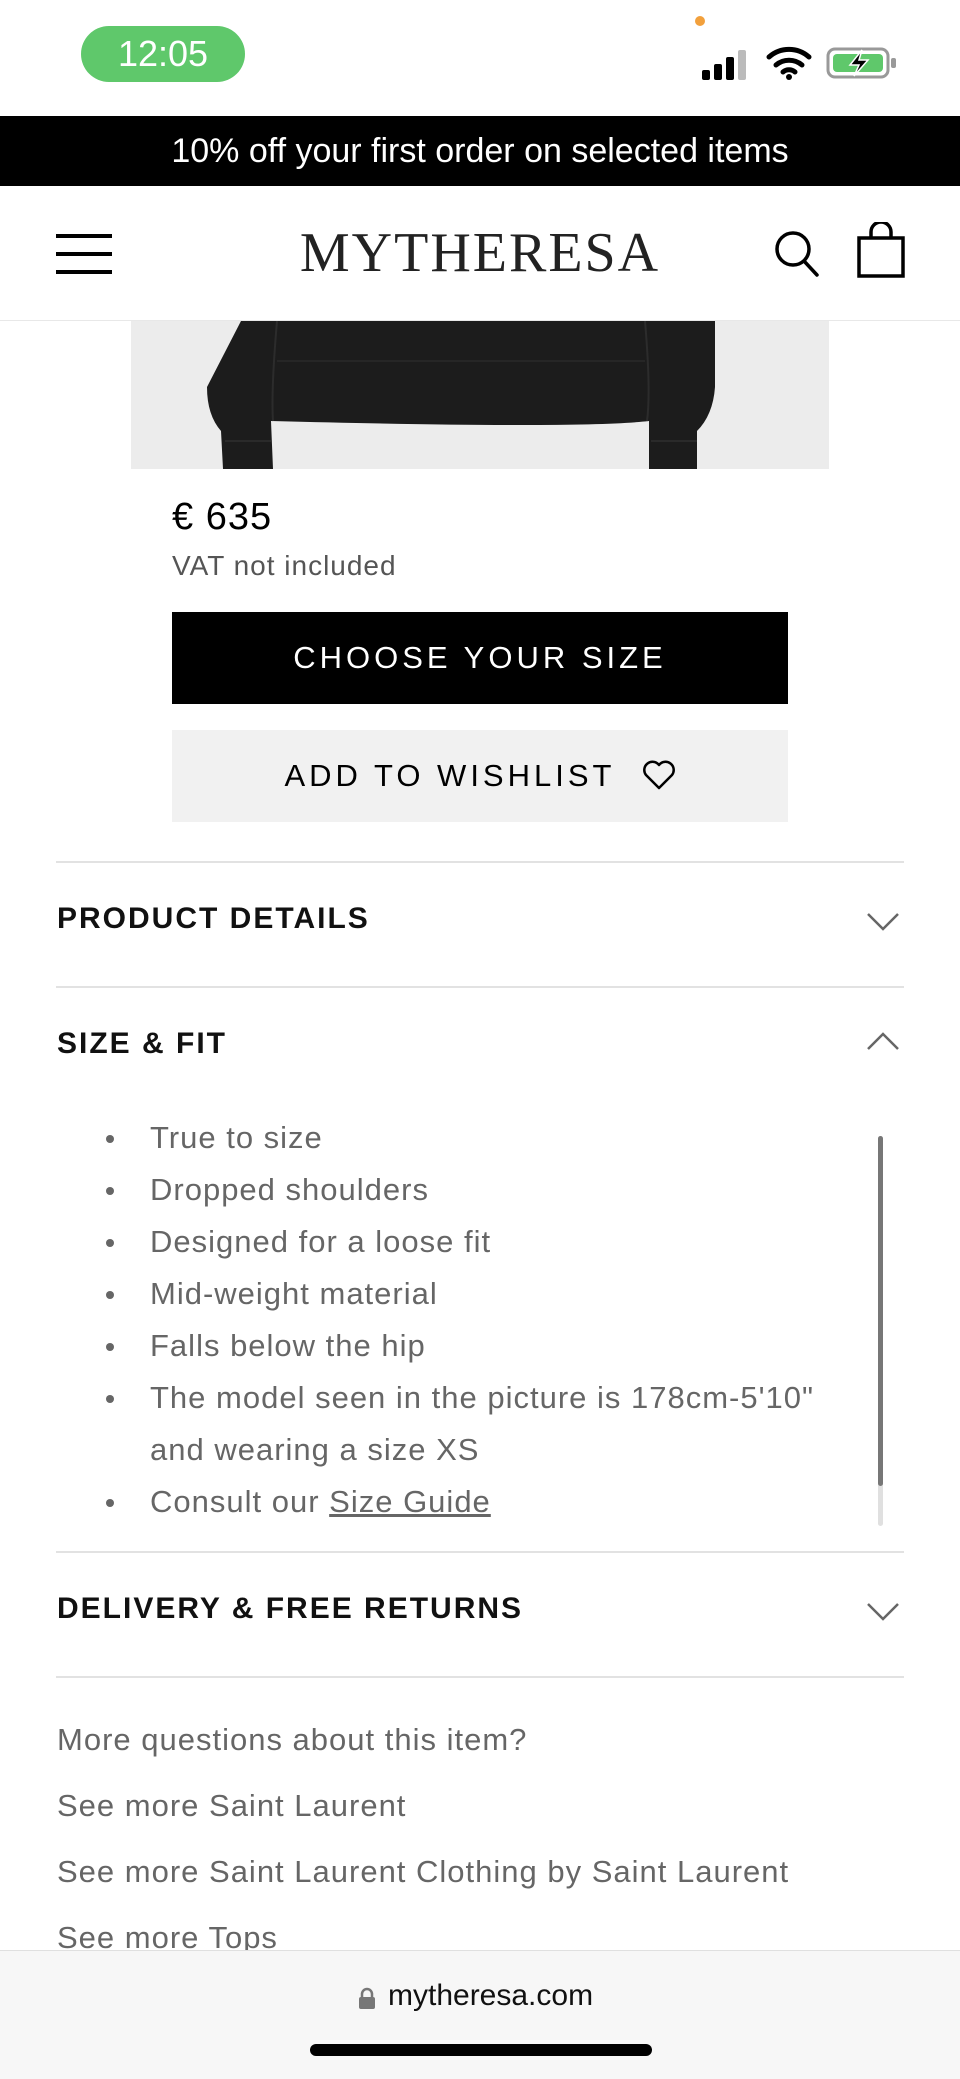 This screenshot has height=2079, width=960. What do you see at coordinates (491, 1995) in the screenshot?
I see `url-text: mytheresa.com` at bounding box center [491, 1995].